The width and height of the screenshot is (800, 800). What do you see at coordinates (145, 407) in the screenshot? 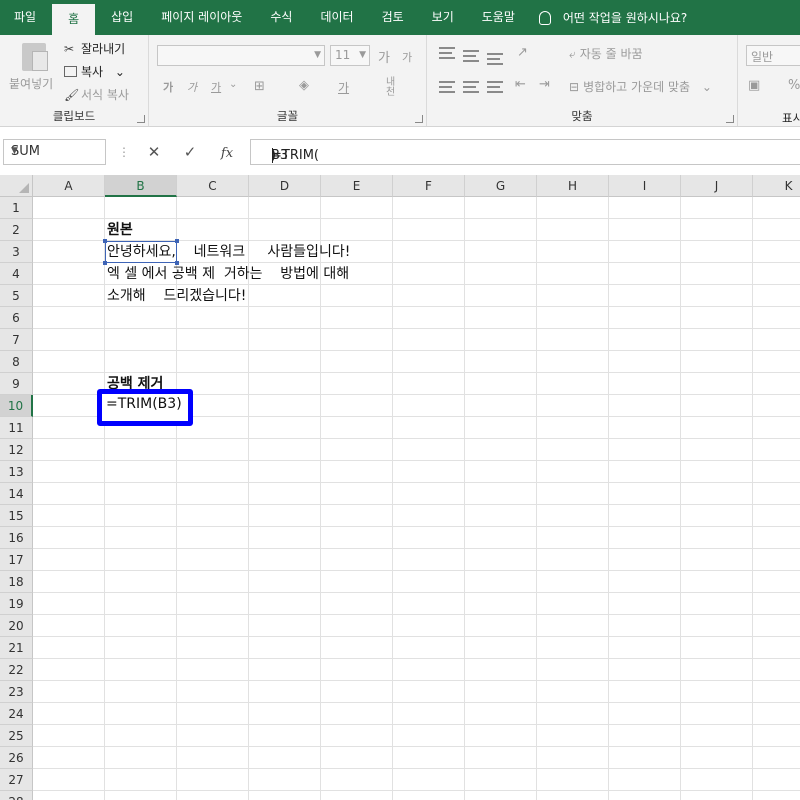
I see `active-cell-b10: =TRIM(B3)` at bounding box center [145, 407].